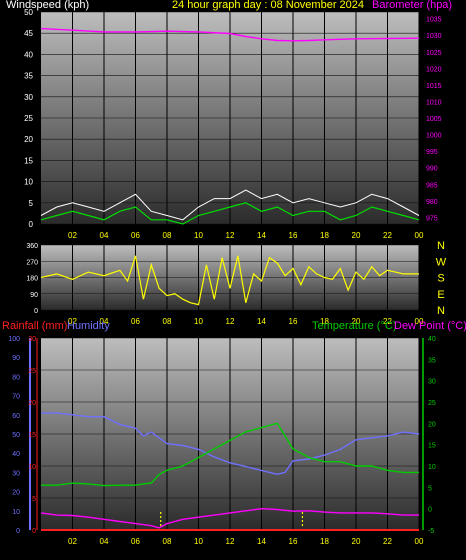  Describe the element at coordinates (88, 326) in the screenshot. I see `humidity-label: Humidity` at that location.